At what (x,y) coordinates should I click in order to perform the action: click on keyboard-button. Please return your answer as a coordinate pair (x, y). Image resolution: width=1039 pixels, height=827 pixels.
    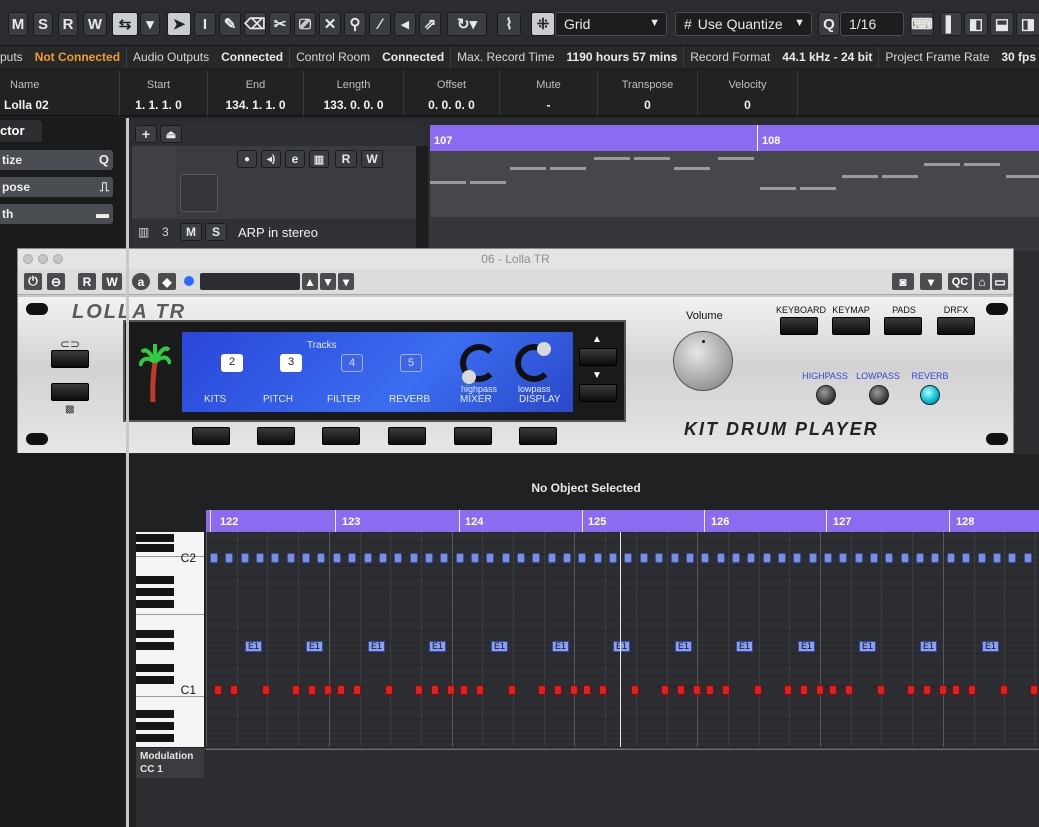
    Looking at the image, I should click on (799, 326).